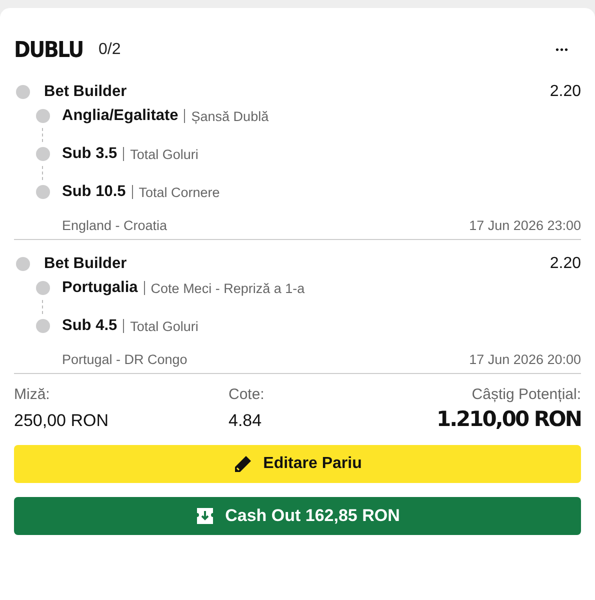 The height and width of the screenshot is (600, 595). What do you see at coordinates (109, 50) in the screenshot?
I see `bet-count: 0/2` at bounding box center [109, 50].